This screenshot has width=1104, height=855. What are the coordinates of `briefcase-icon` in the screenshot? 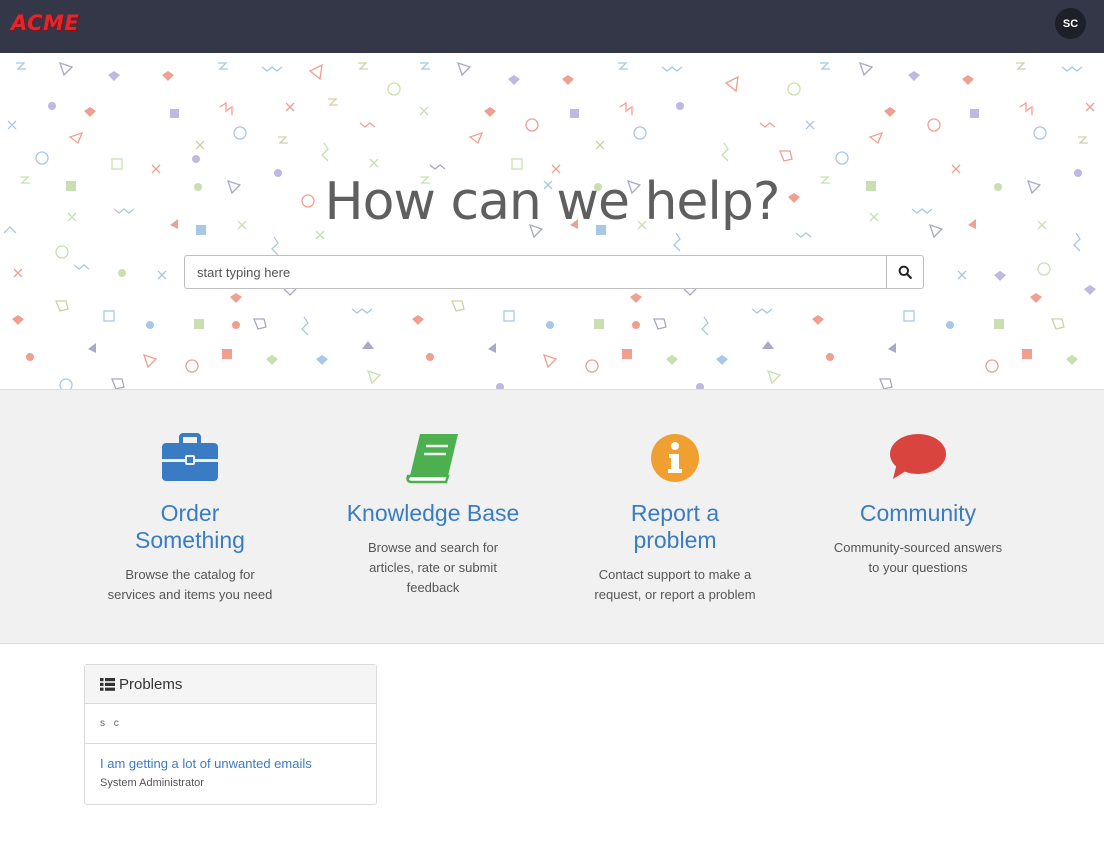 It's located at (190, 458).